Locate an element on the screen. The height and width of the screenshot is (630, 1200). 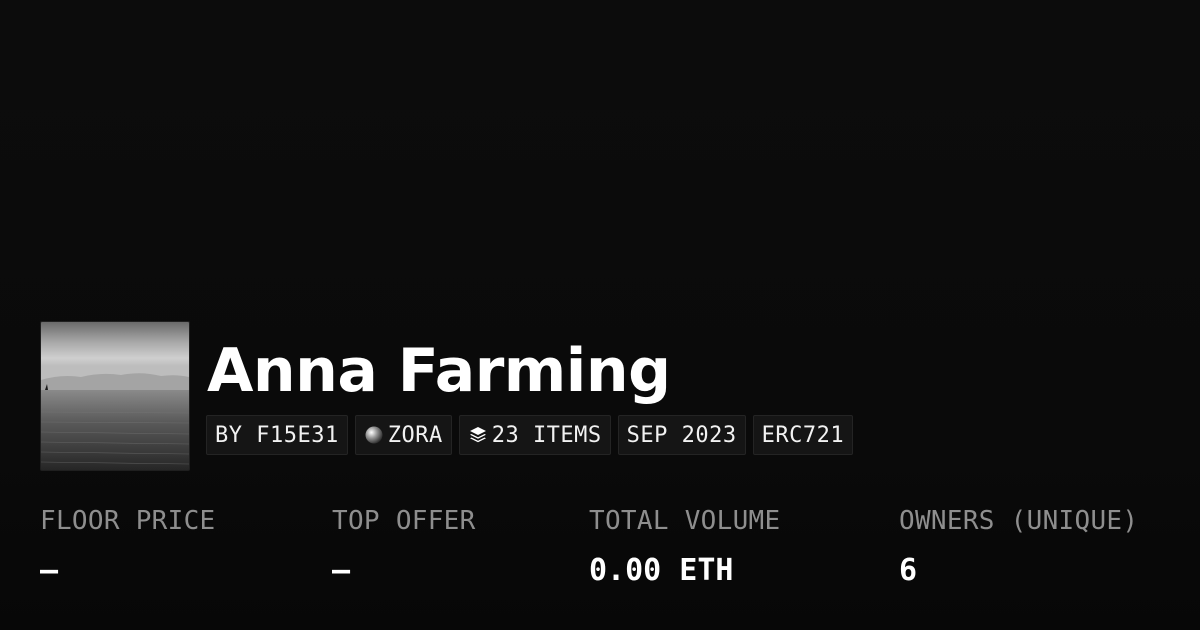
standard-tag: ERC721 is located at coordinates (803, 435).